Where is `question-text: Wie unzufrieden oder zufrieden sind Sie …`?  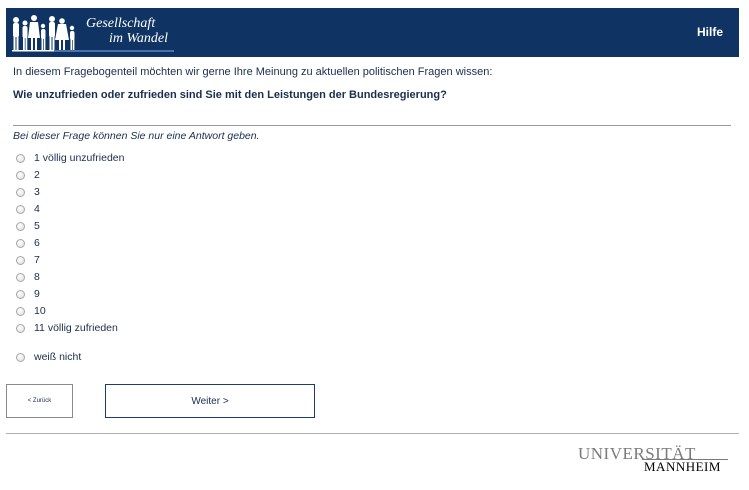 question-text: Wie unzufrieden oder zufrieden sind Sie … is located at coordinates (230, 95).